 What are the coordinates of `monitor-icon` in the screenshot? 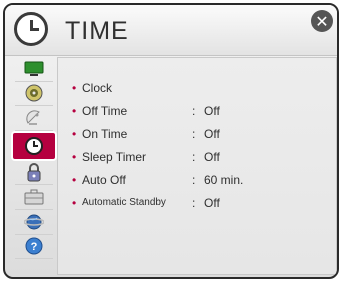 It's located at (34, 68).